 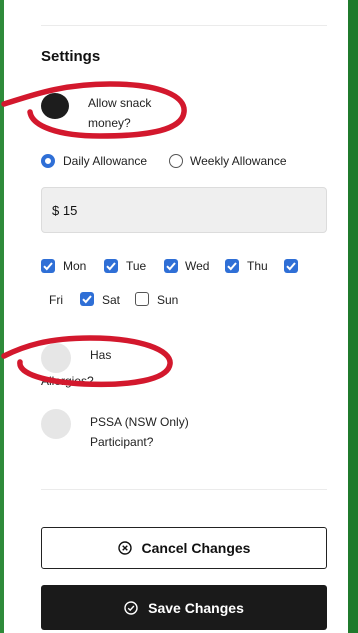 I want to click on cancel-circle-icon, so click(x=124, y=548).